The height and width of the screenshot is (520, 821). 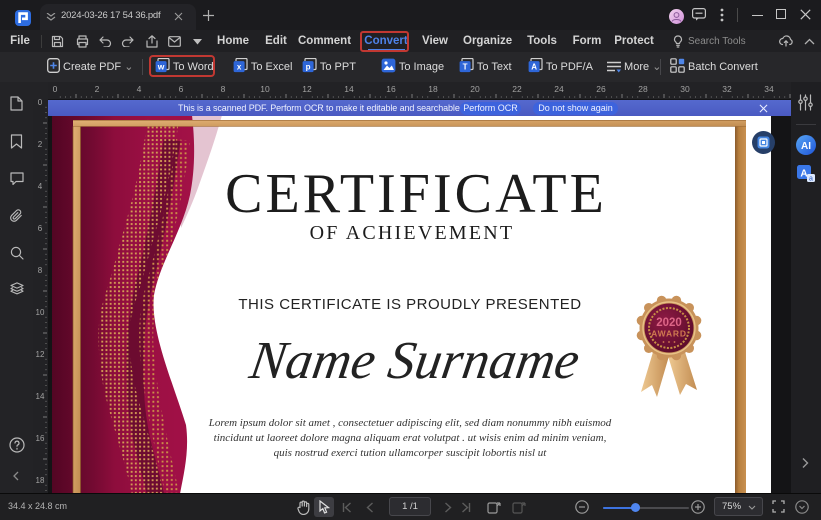 What do you see at coordinates (308, 66) in the screenshot?
I see `svg-text: p` at bounding box center [308, 66].